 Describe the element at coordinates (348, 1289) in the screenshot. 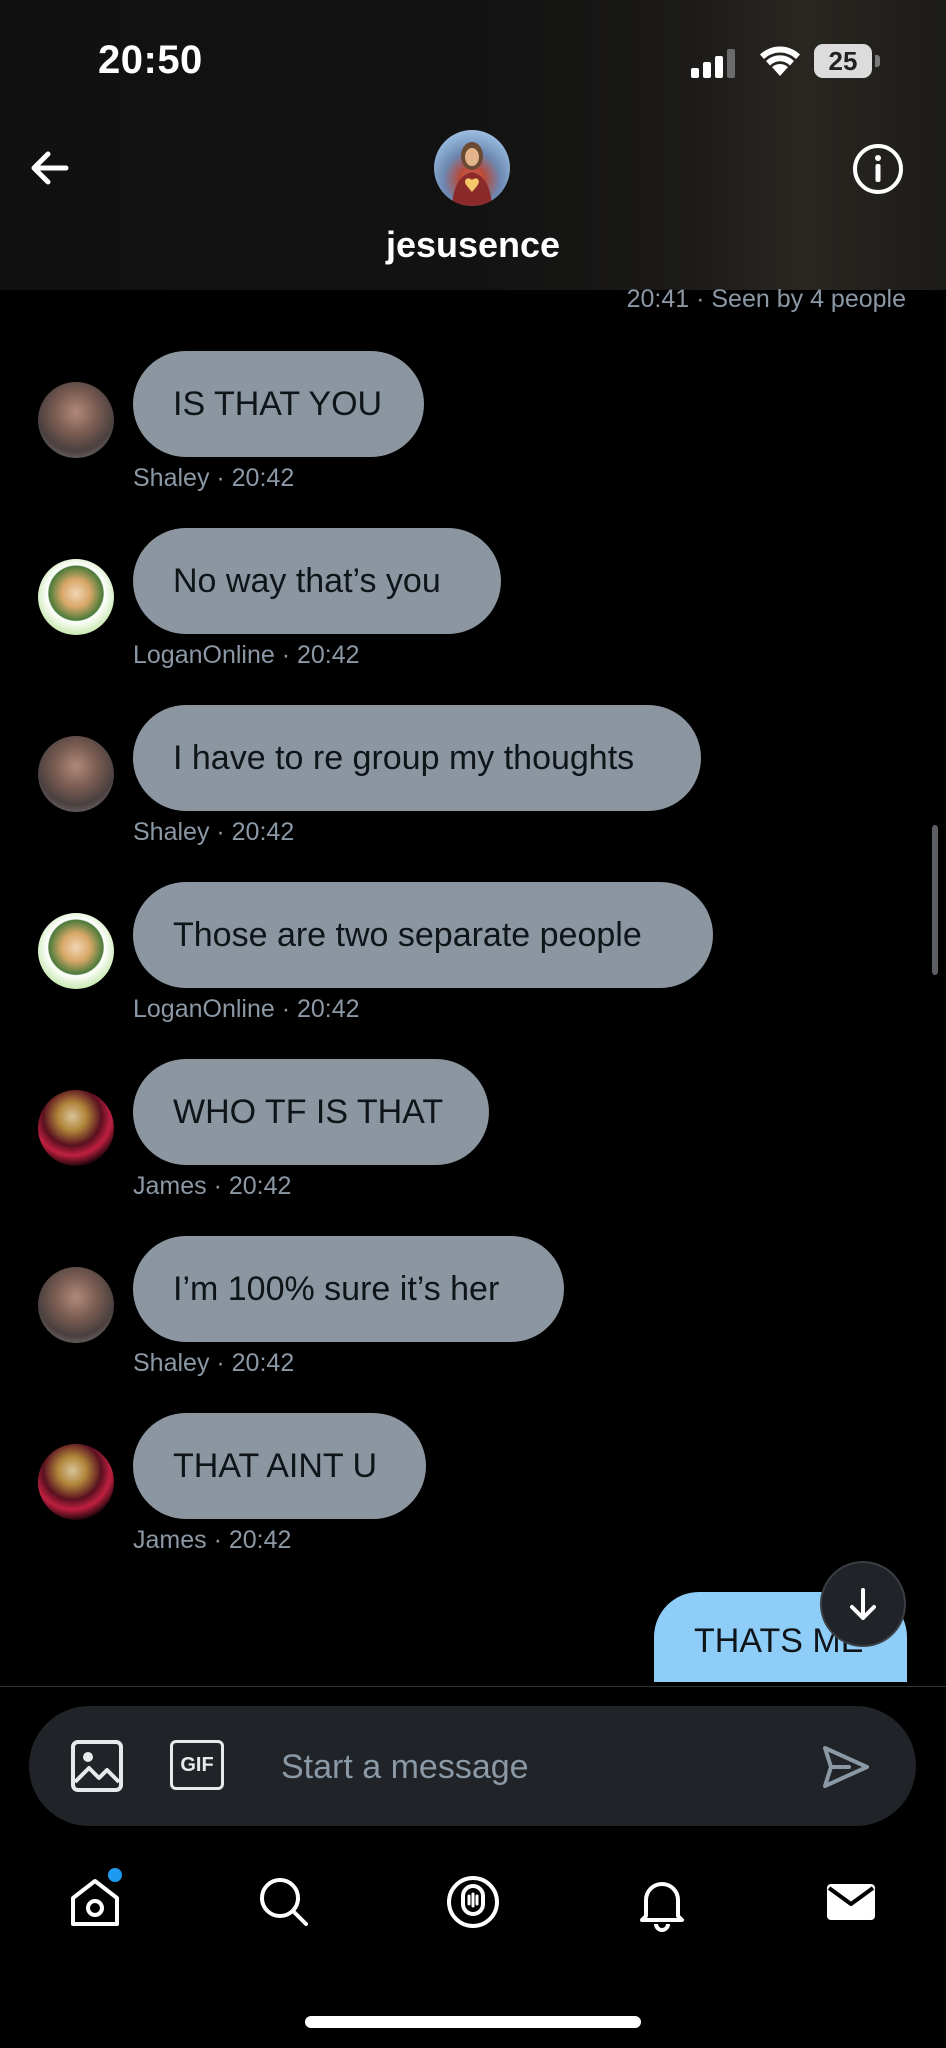

I see `message-bubble: I’m 100% sure it’s her` at that location.